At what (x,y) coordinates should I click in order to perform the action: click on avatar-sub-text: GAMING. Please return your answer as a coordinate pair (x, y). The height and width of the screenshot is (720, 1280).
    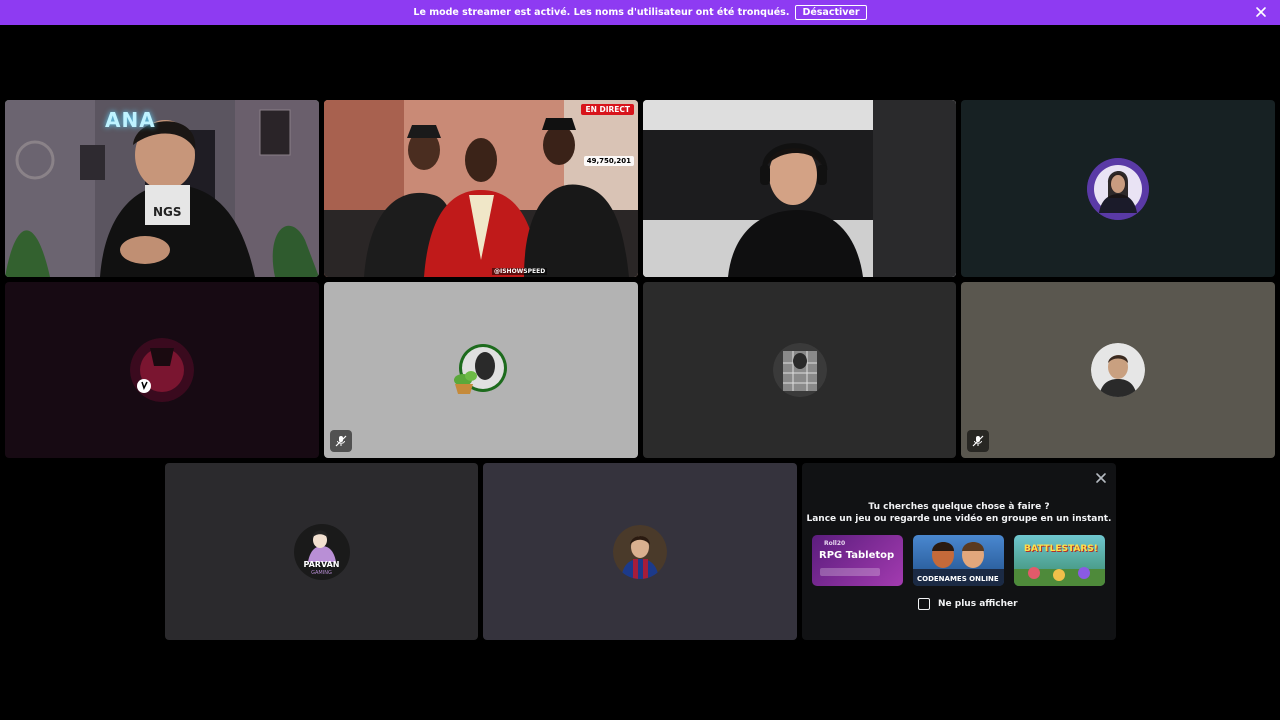
    Looking at the image, I should click on (321, 572).